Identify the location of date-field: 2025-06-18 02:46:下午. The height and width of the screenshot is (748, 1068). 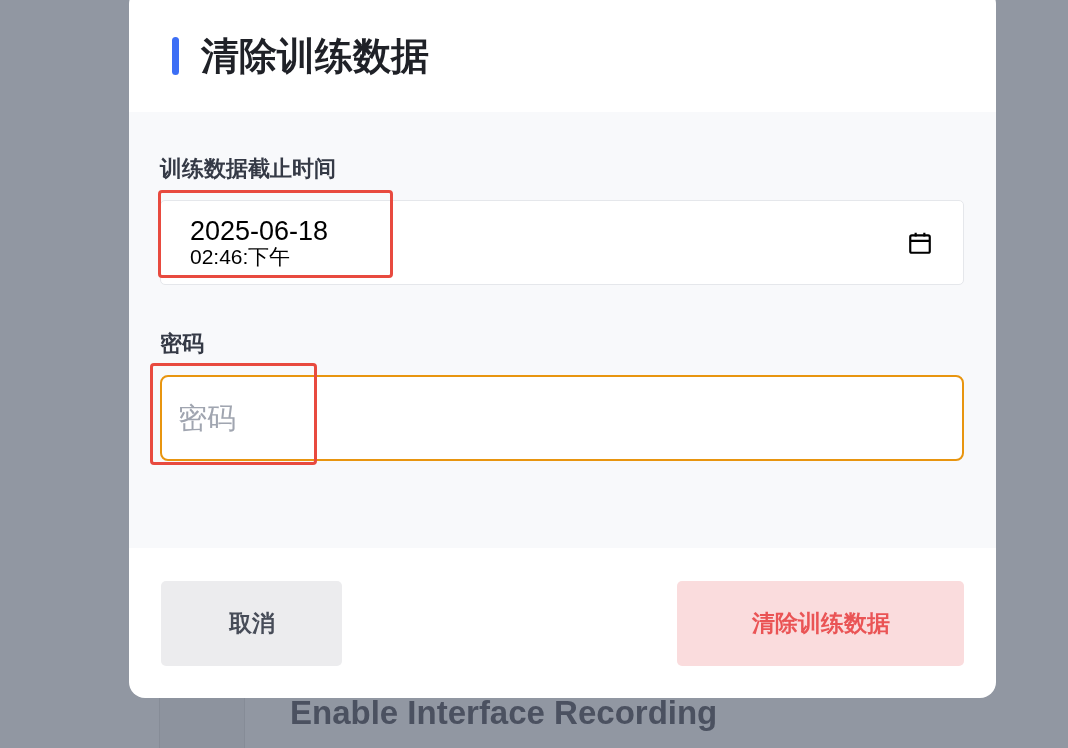
(562, 242).